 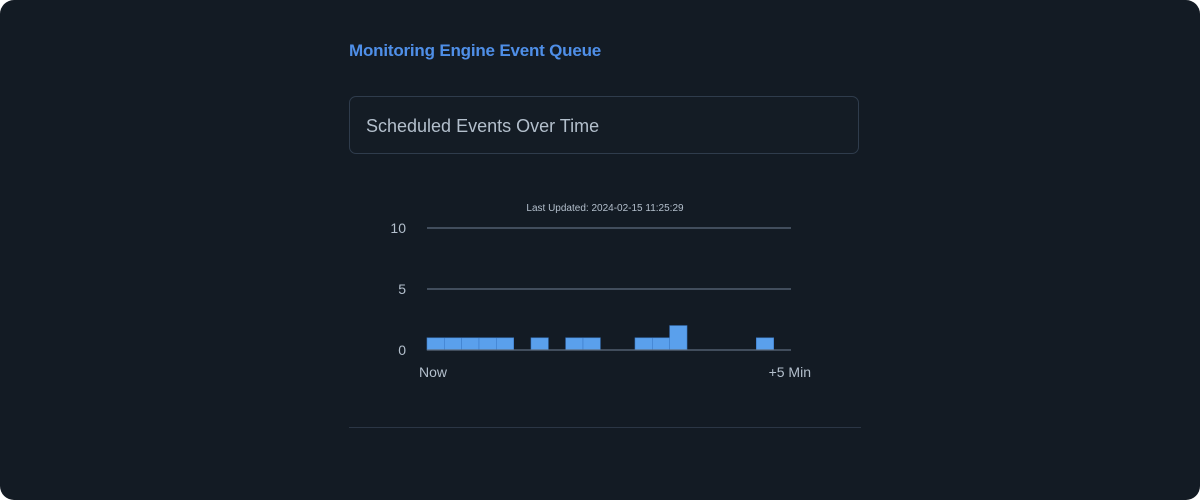 I want to click on chart-bars, so click(x=600, y=338).